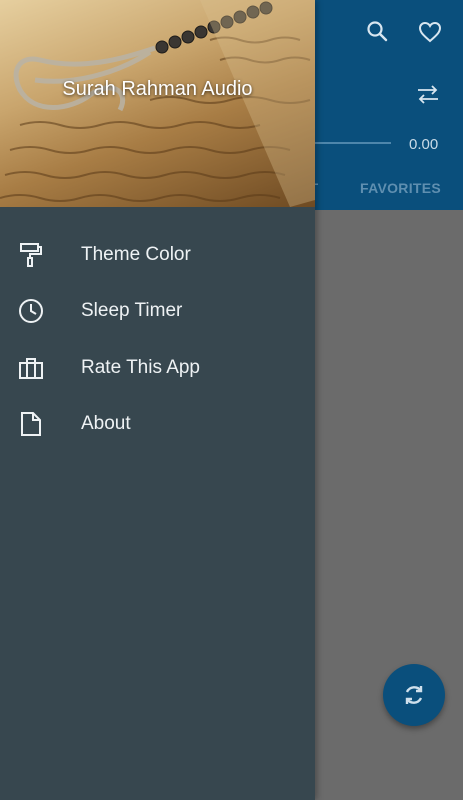  Describe the element at coordinates (31, 311) in the screenshot. I see `clock-icon` at that location.